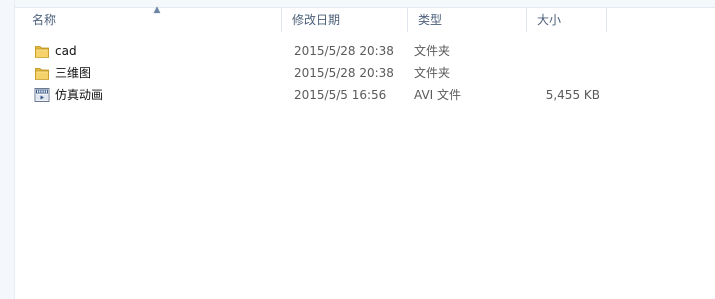  Describe the element at coordinates (157, 10) in the screenshot. I see `sort-up-caret-icon: ▲` at that location.